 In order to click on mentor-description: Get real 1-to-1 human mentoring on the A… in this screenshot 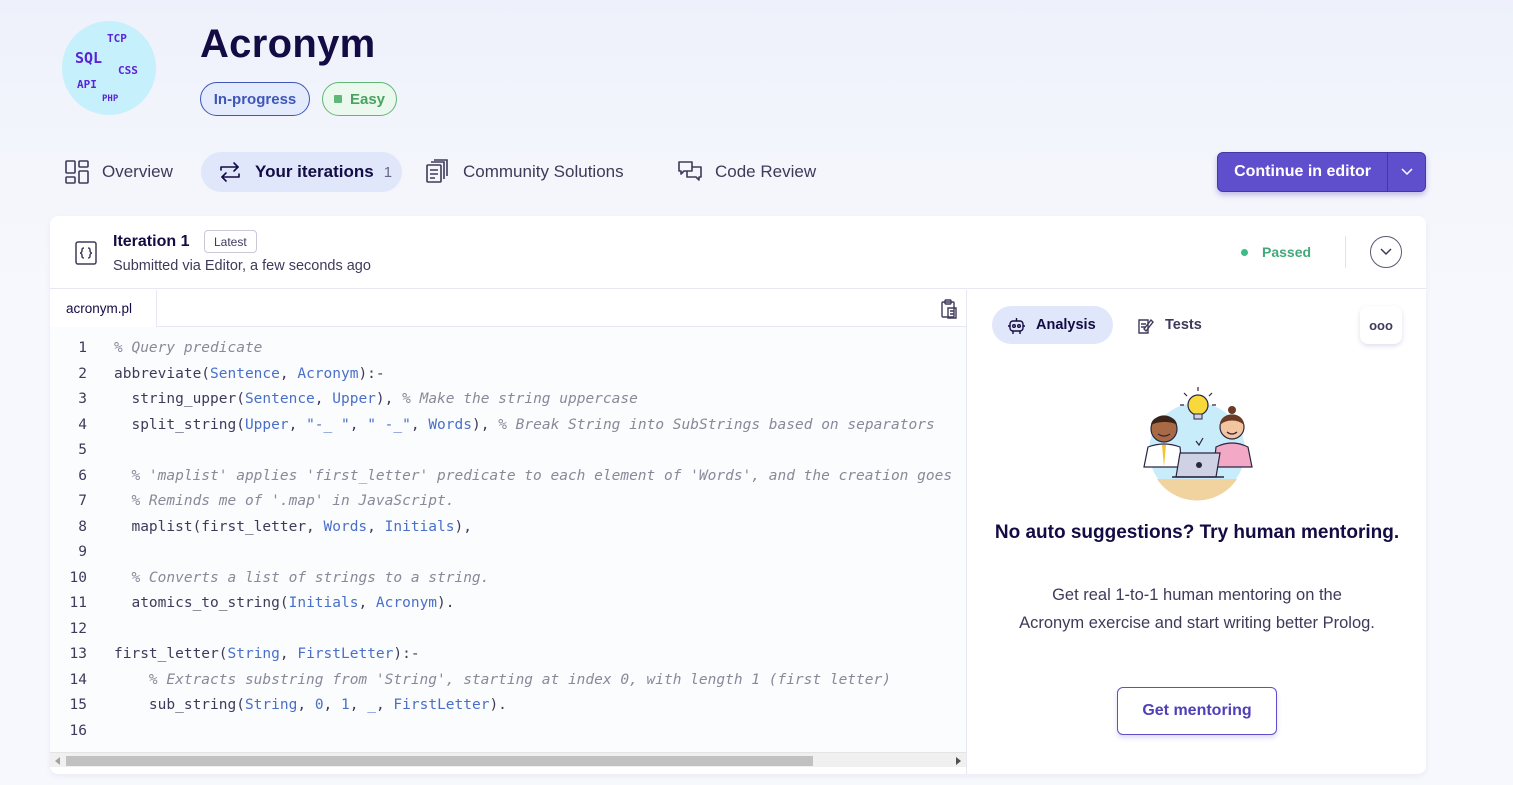, I will do `click(1197, 609)`.